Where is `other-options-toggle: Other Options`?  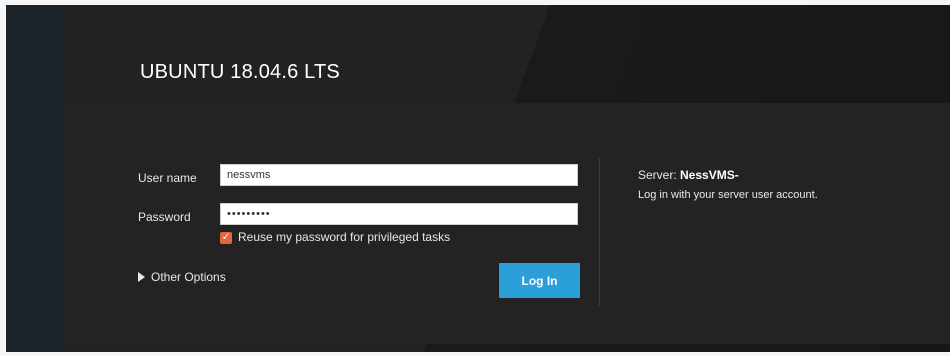
other-options-toggle: Other Options is located at coordinates (182, 277).